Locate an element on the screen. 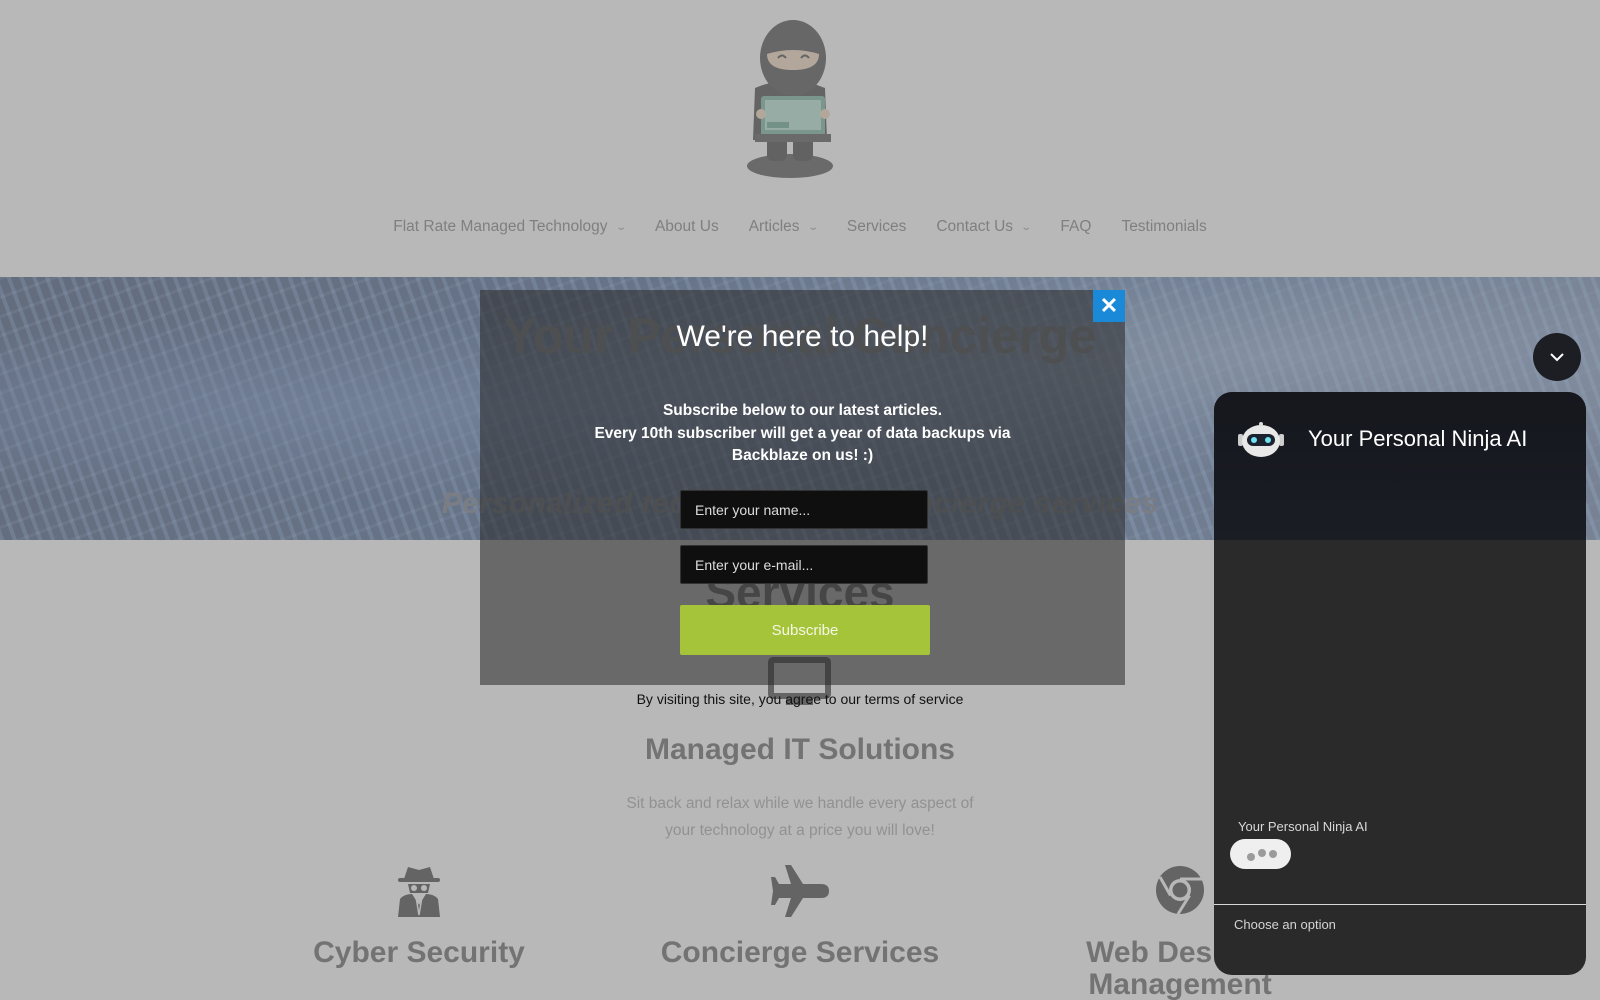  ninja-logo is located at coordinates (792, 99).